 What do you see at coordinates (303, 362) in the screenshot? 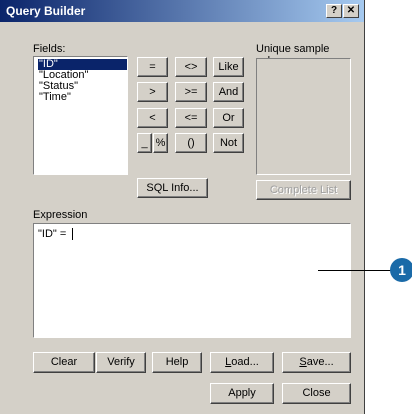
I see `save-accelerator: S` at bounding box center [303, 362].